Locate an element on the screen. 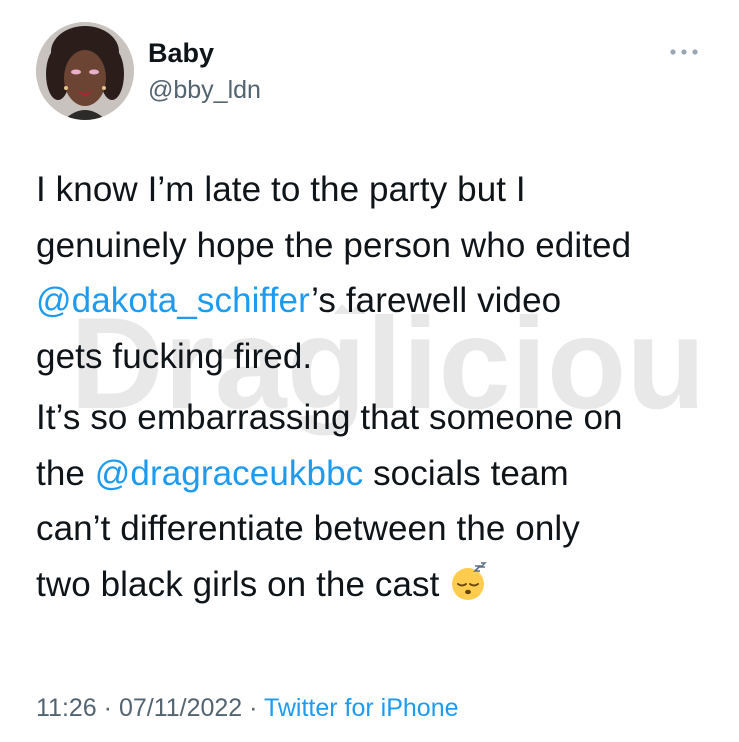 The height and width of the screenshot is (742, 739). mention-link-dakota: @dakota_schiffer is located at coordinates (173, 300).